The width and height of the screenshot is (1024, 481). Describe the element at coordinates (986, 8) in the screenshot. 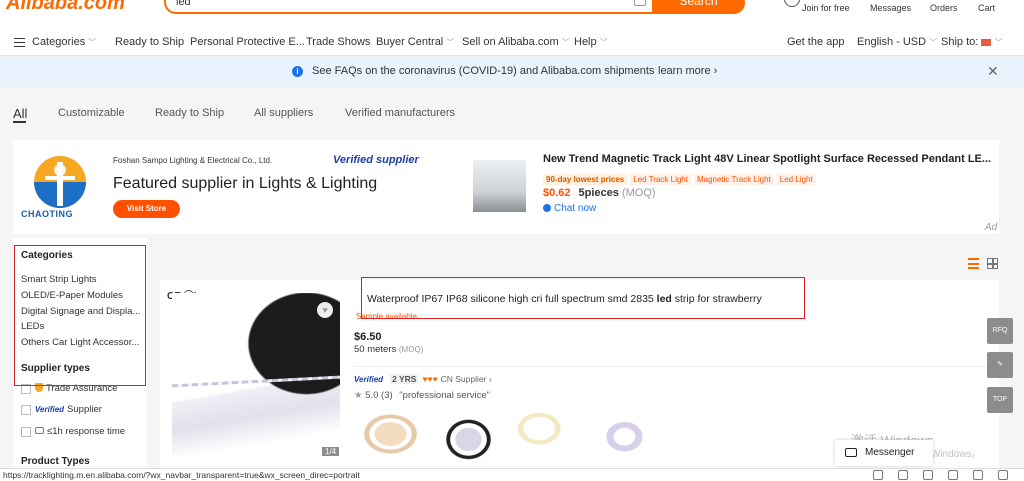

I see `cart-link: Cart` at that location.